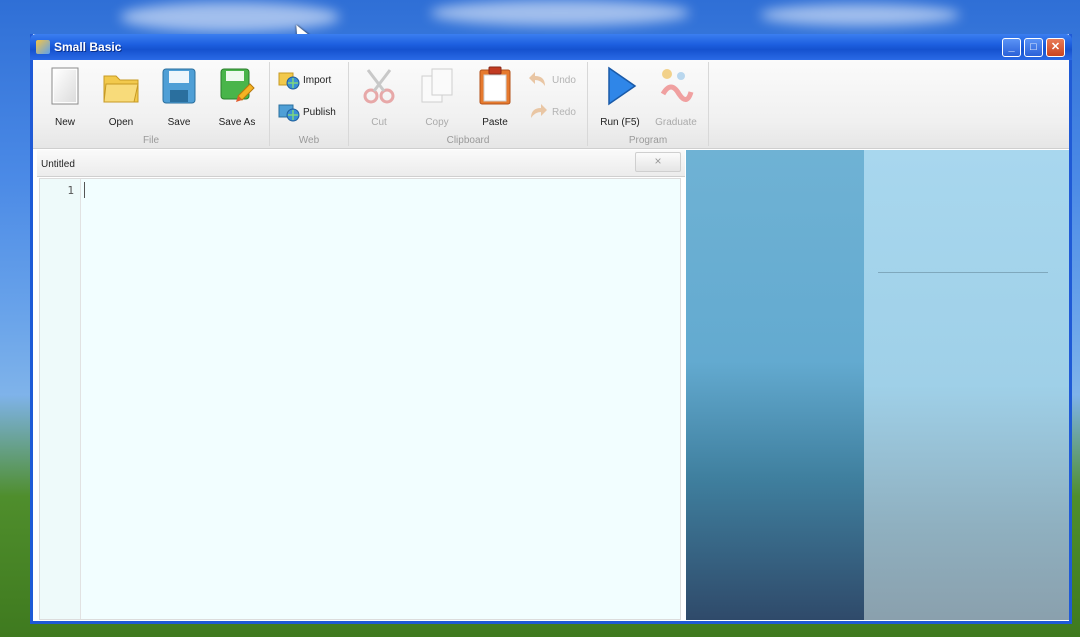 Image resolution: width=1080 pixels, height=637 pixels. Describe the element at coordinates (60, 399) in the screenshot. I see `line-number-gutter: 1` at that location.